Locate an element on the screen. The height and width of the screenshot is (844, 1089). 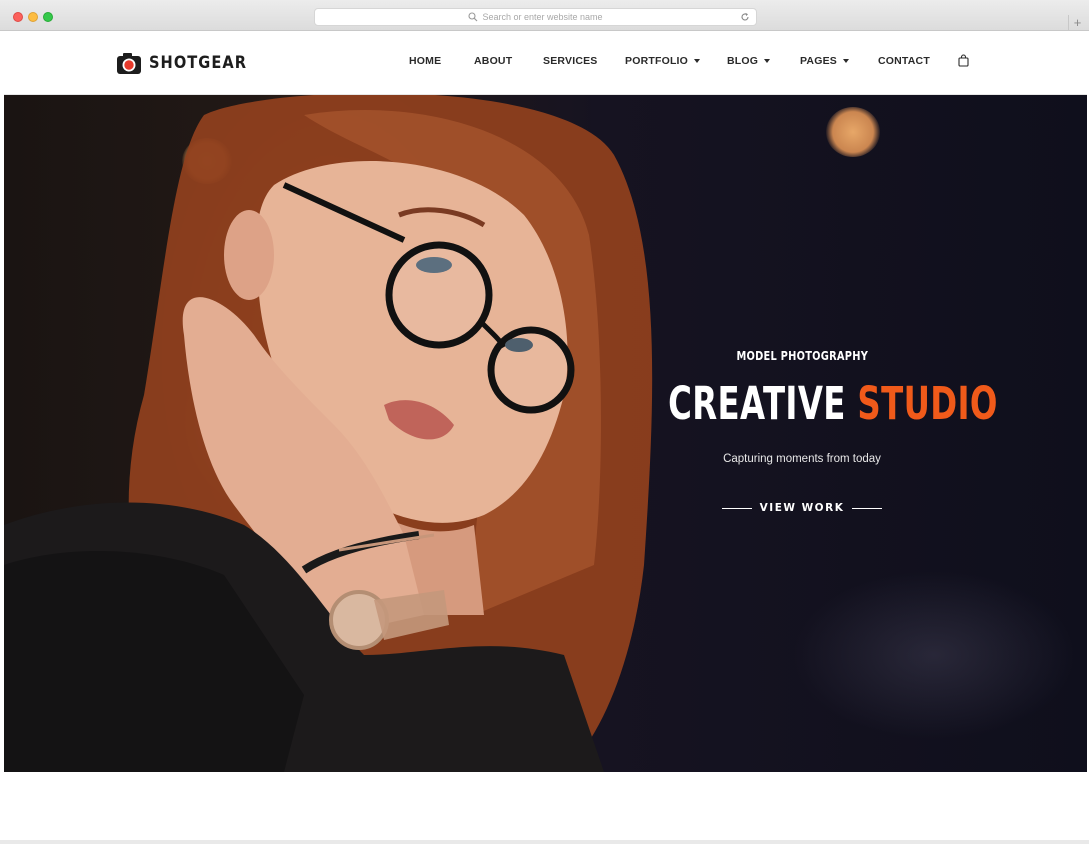
nav-portfolio-label: PORTFOLIO is located at coordinates (657, 61).